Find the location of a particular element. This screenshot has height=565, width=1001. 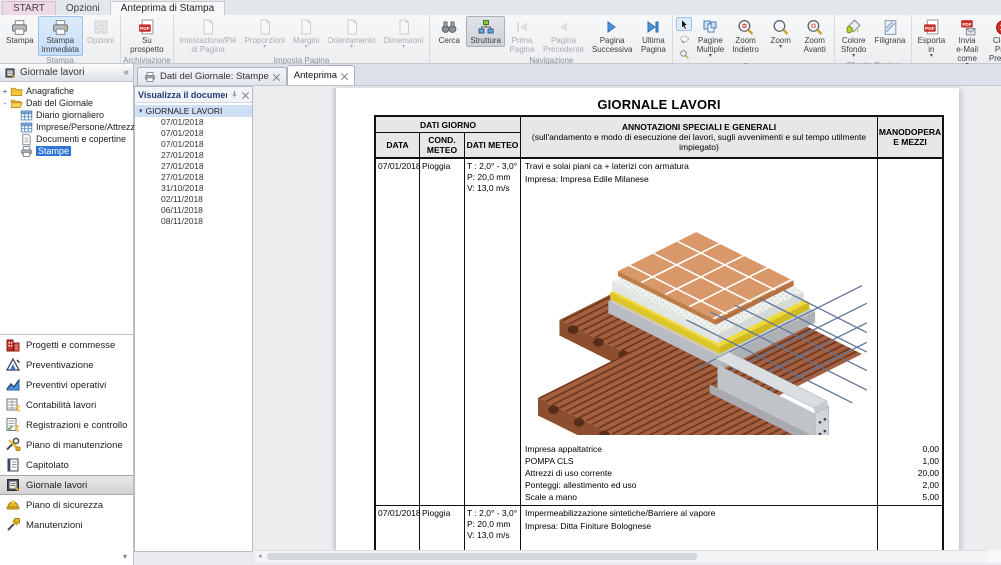

nav-item-preventivi-operativi: Preventivi operativi is located at coordinates (66, 385).